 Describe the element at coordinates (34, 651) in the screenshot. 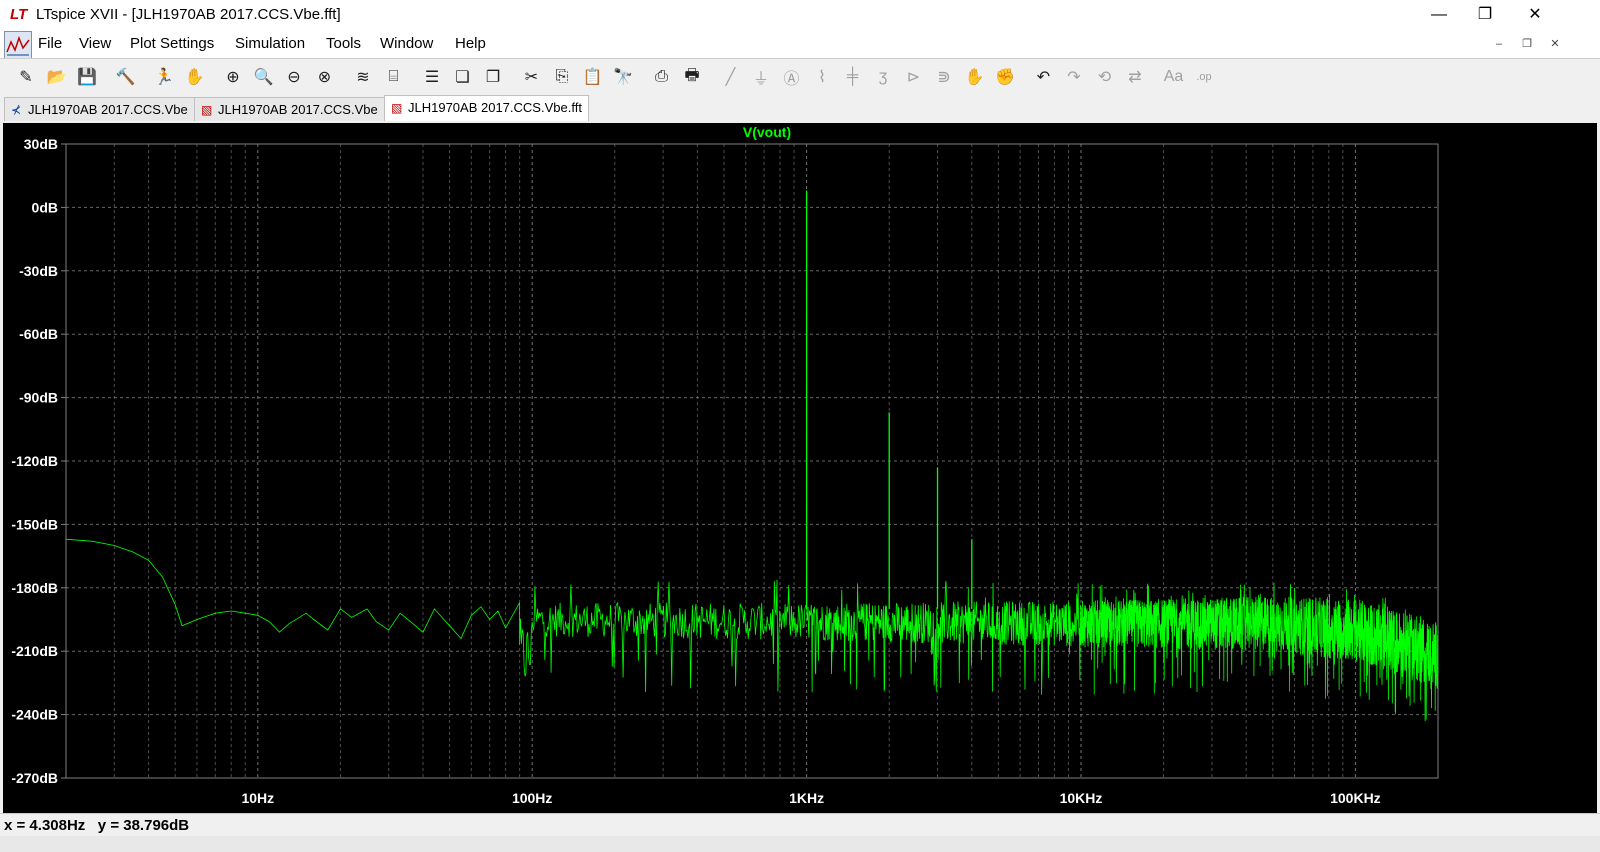

I see `y-tick-label: -210dB` at that location.